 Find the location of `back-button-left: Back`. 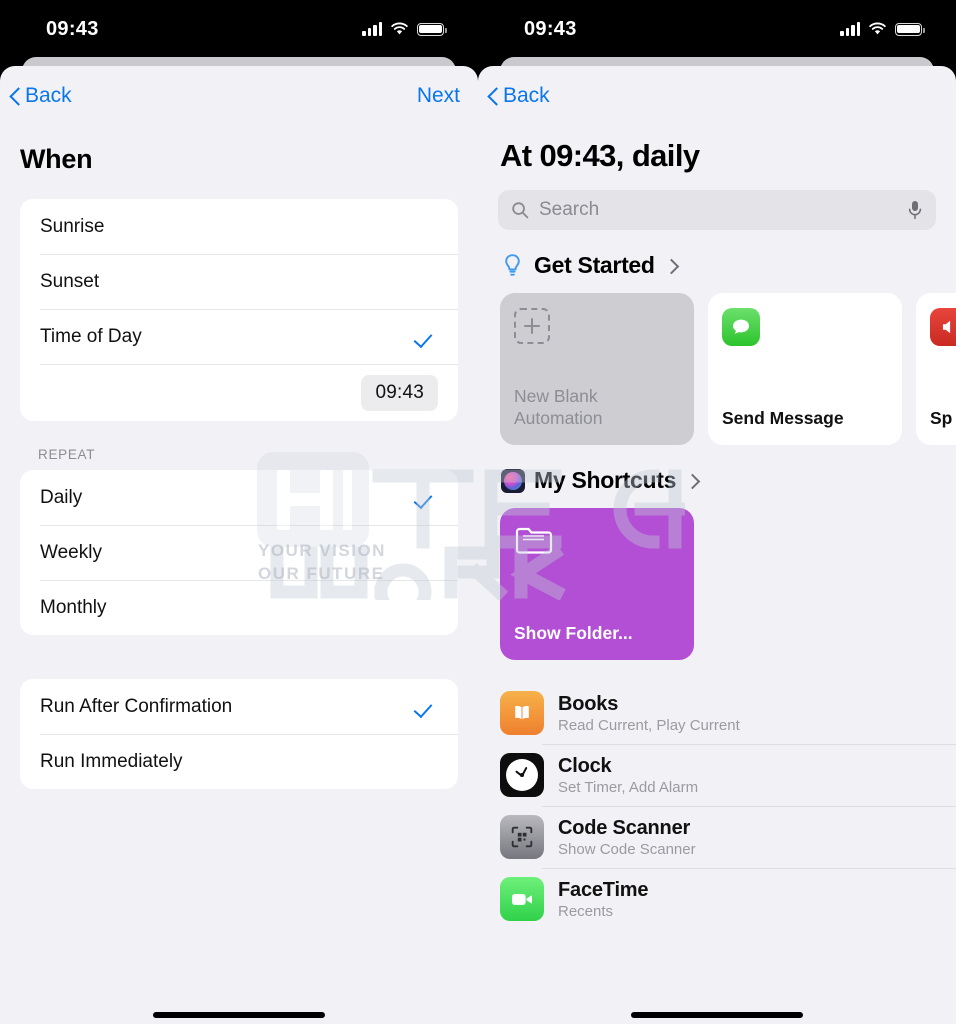

back-button-left: Back is located at coordinates (41, 96).